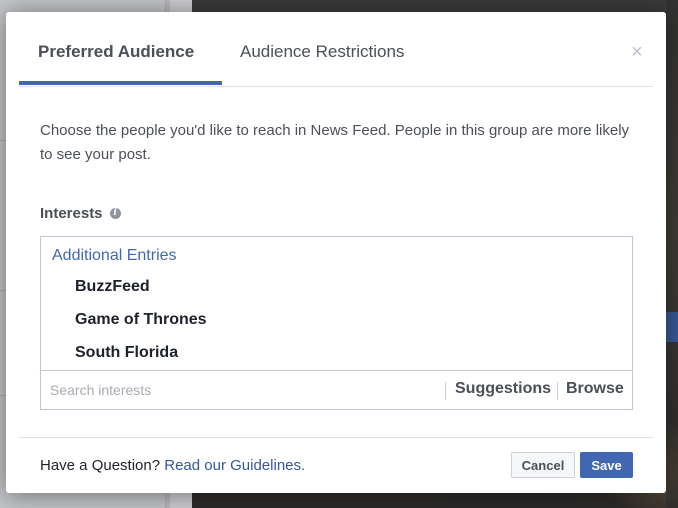  Describe the element at coordinates (543, 465) in the screenshot. I see `cancel-button: Cancel` at that location.